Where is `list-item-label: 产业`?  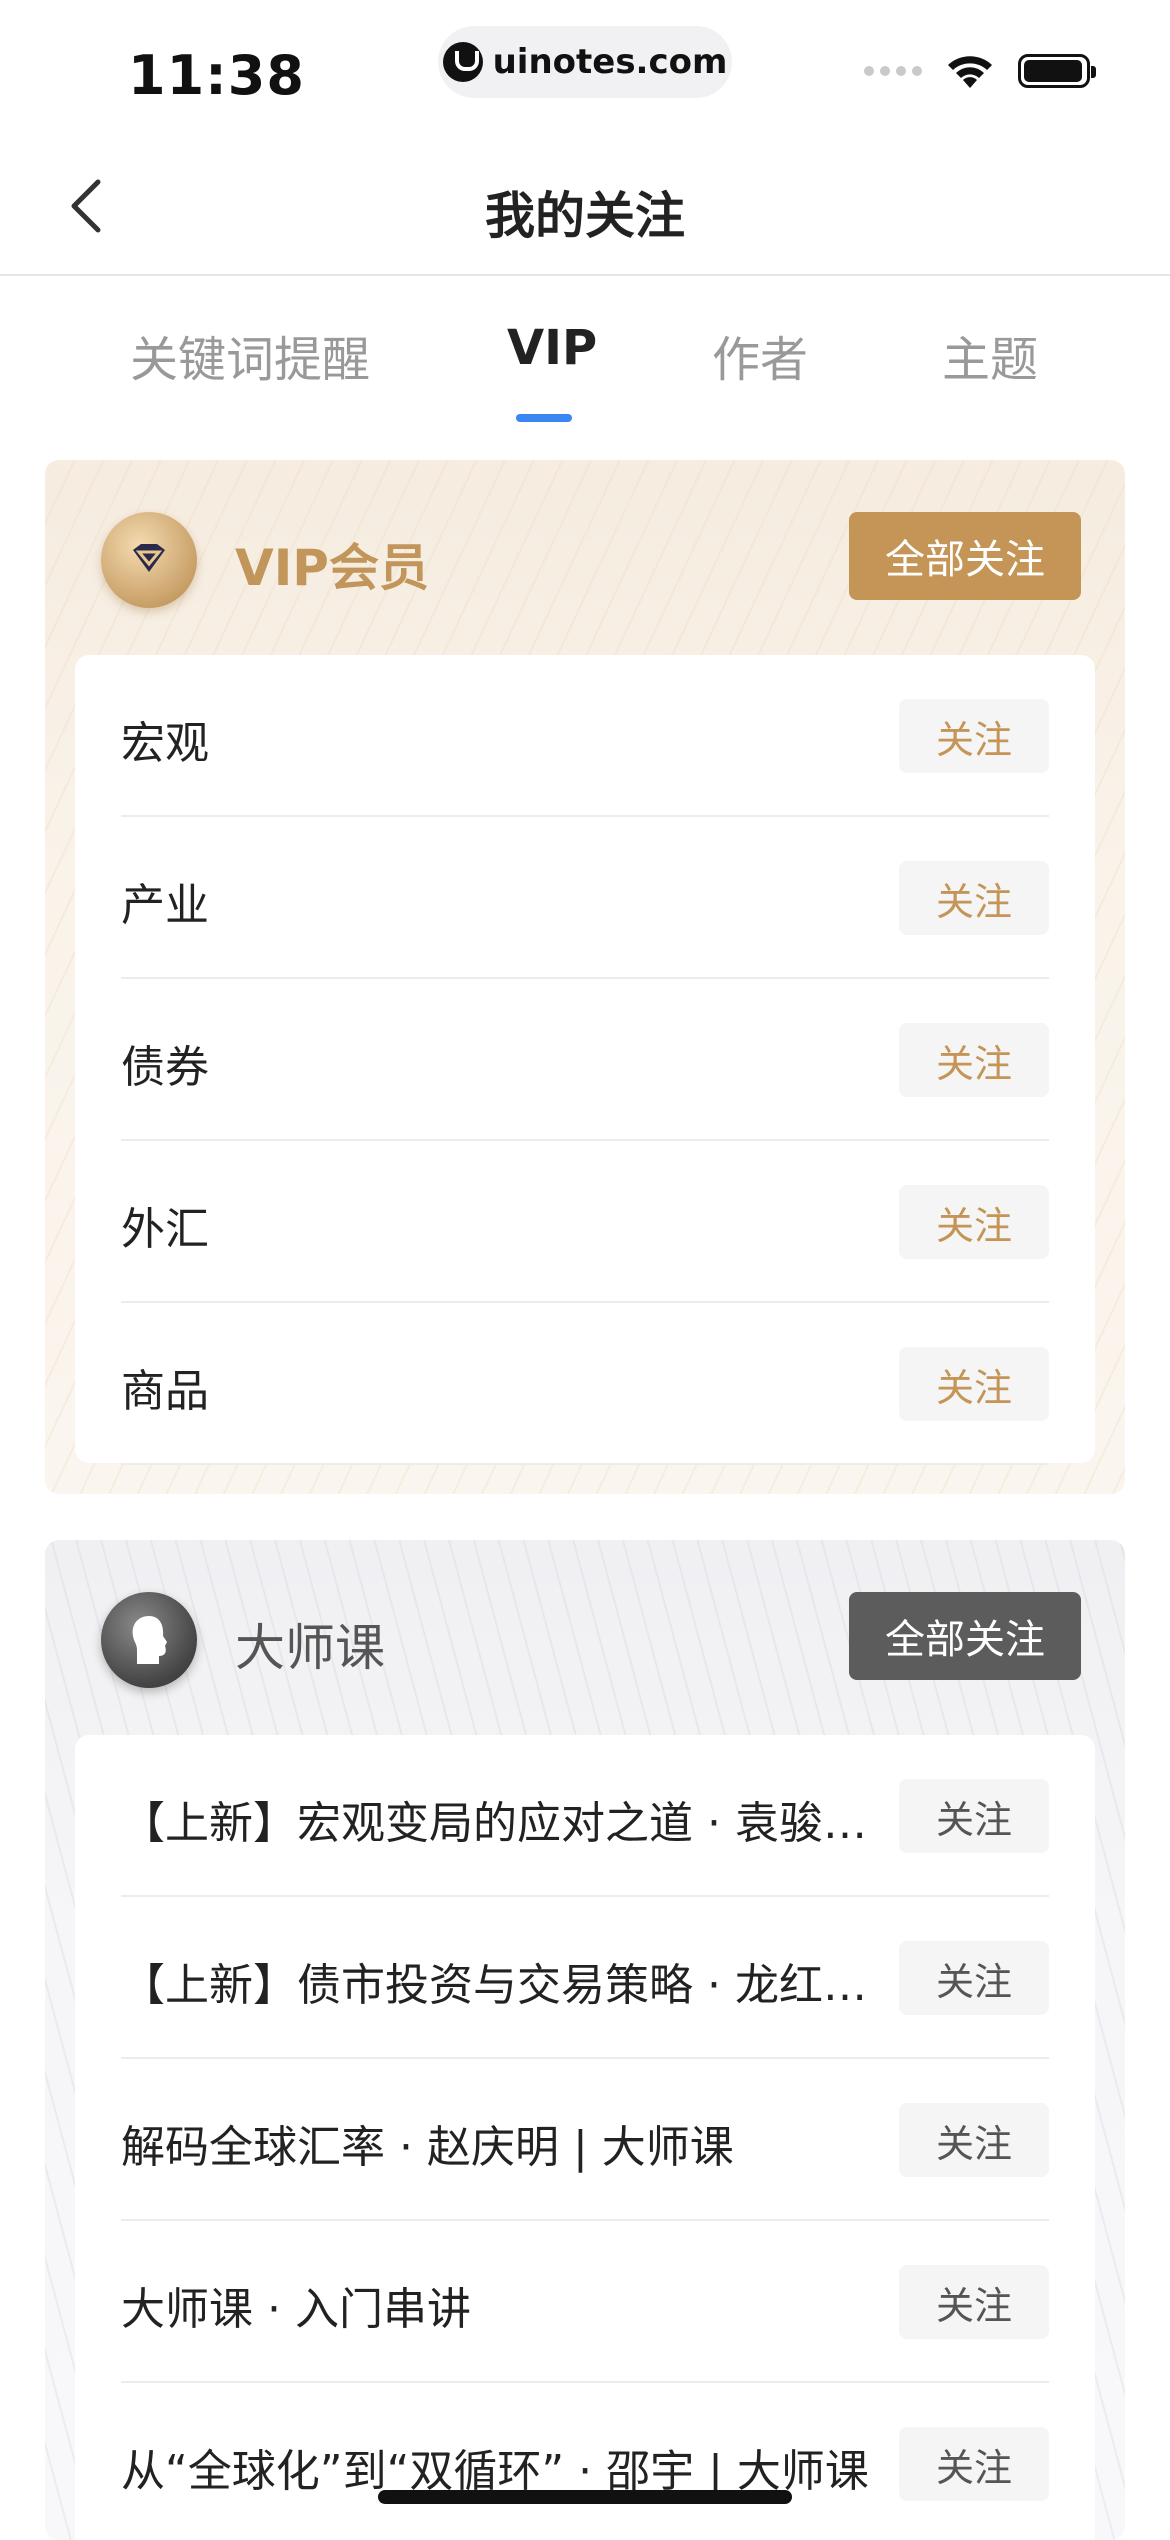 list-item-label: 产业 is located at coordinates (165, 905).